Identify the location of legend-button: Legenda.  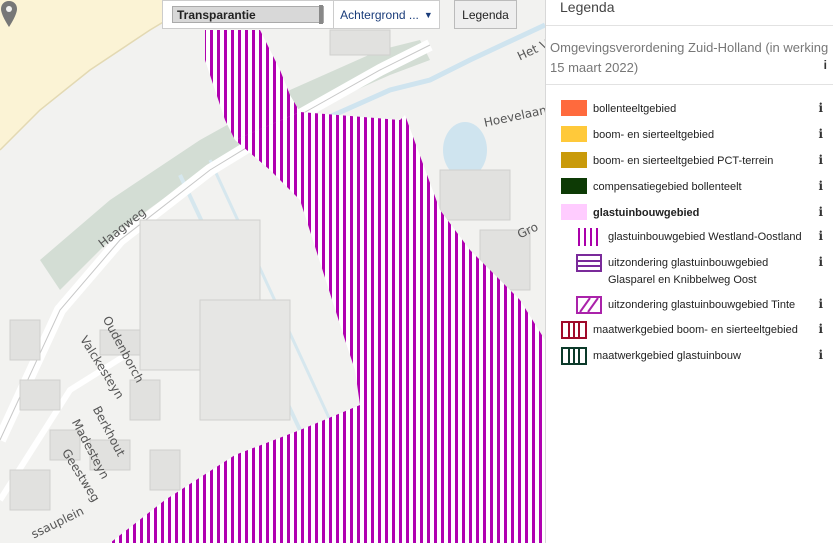
(485, 14).